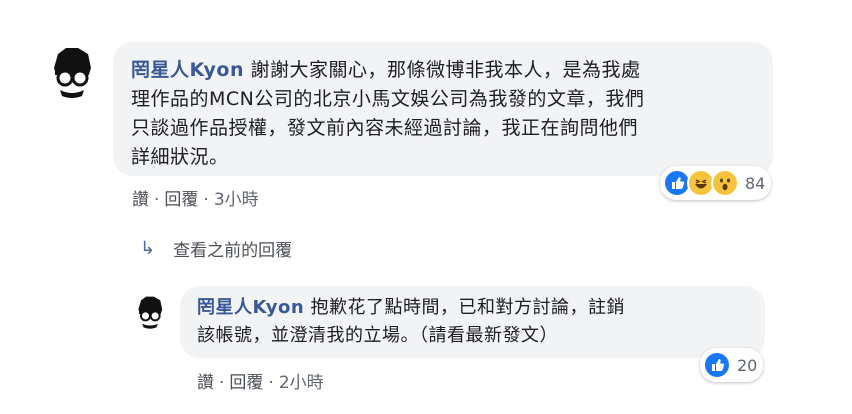 Image resolution: width=852 pixels, height=414 pixels. I want to click on reaction-count: 84, so click(755, 183).